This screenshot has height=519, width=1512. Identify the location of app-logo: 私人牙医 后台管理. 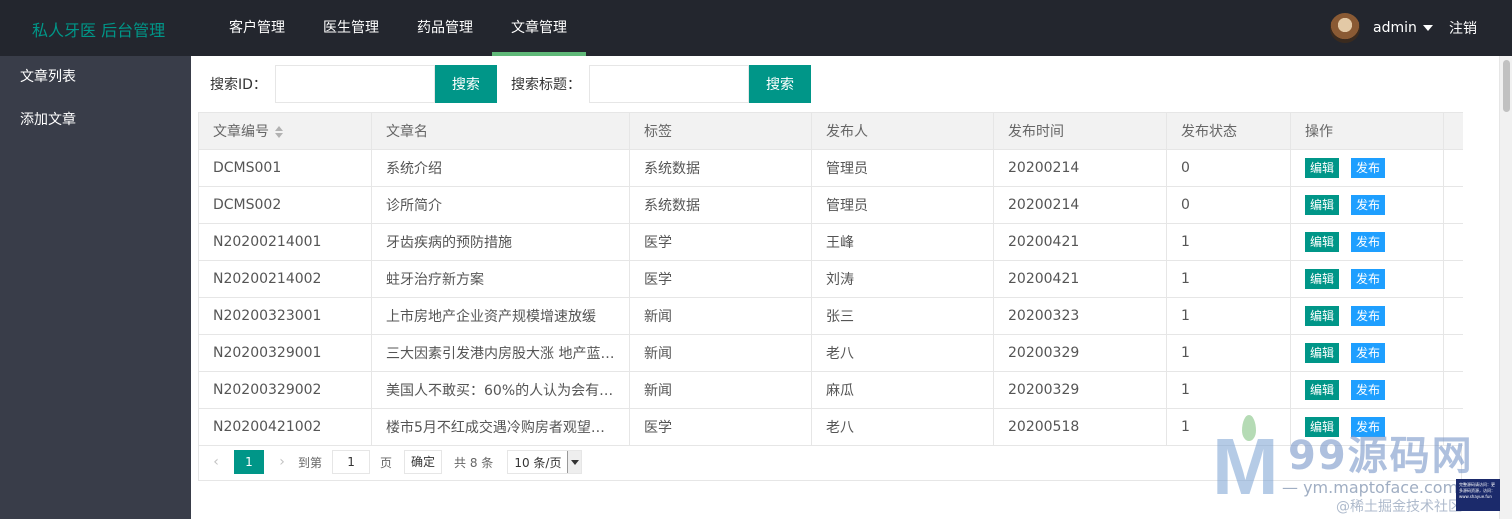
(99, 30).